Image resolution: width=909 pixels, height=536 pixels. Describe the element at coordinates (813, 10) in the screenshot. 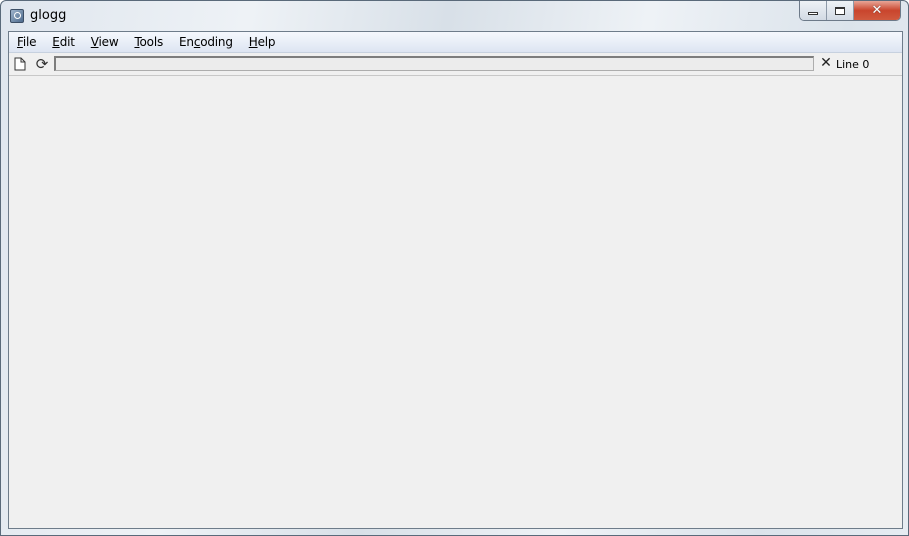

I see `minimize-button` at that location.